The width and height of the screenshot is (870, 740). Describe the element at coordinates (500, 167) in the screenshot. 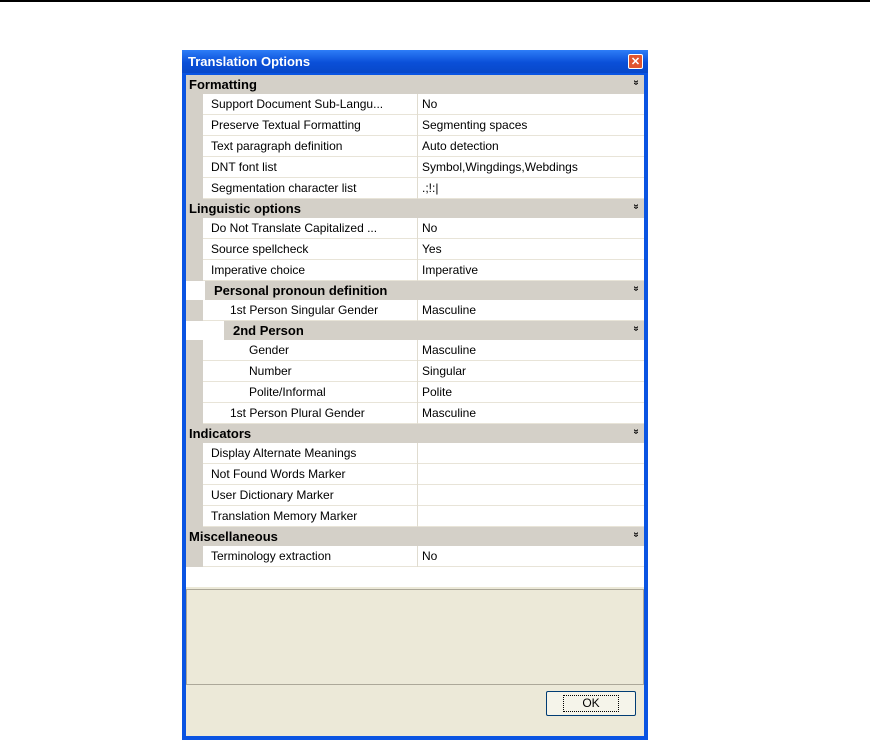

I see `property-value: Symbol,Wingdings,Webdings` at that location.